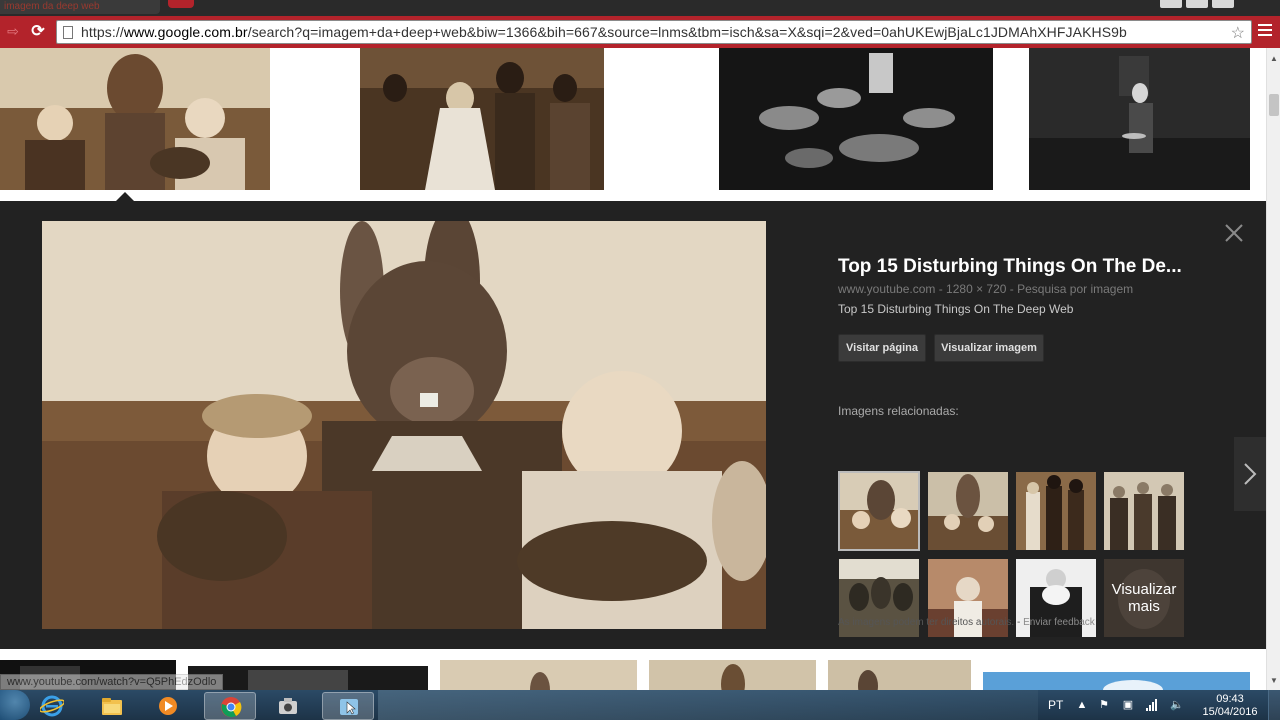  I want to click on scroll-thumb, so click(1274, 105).